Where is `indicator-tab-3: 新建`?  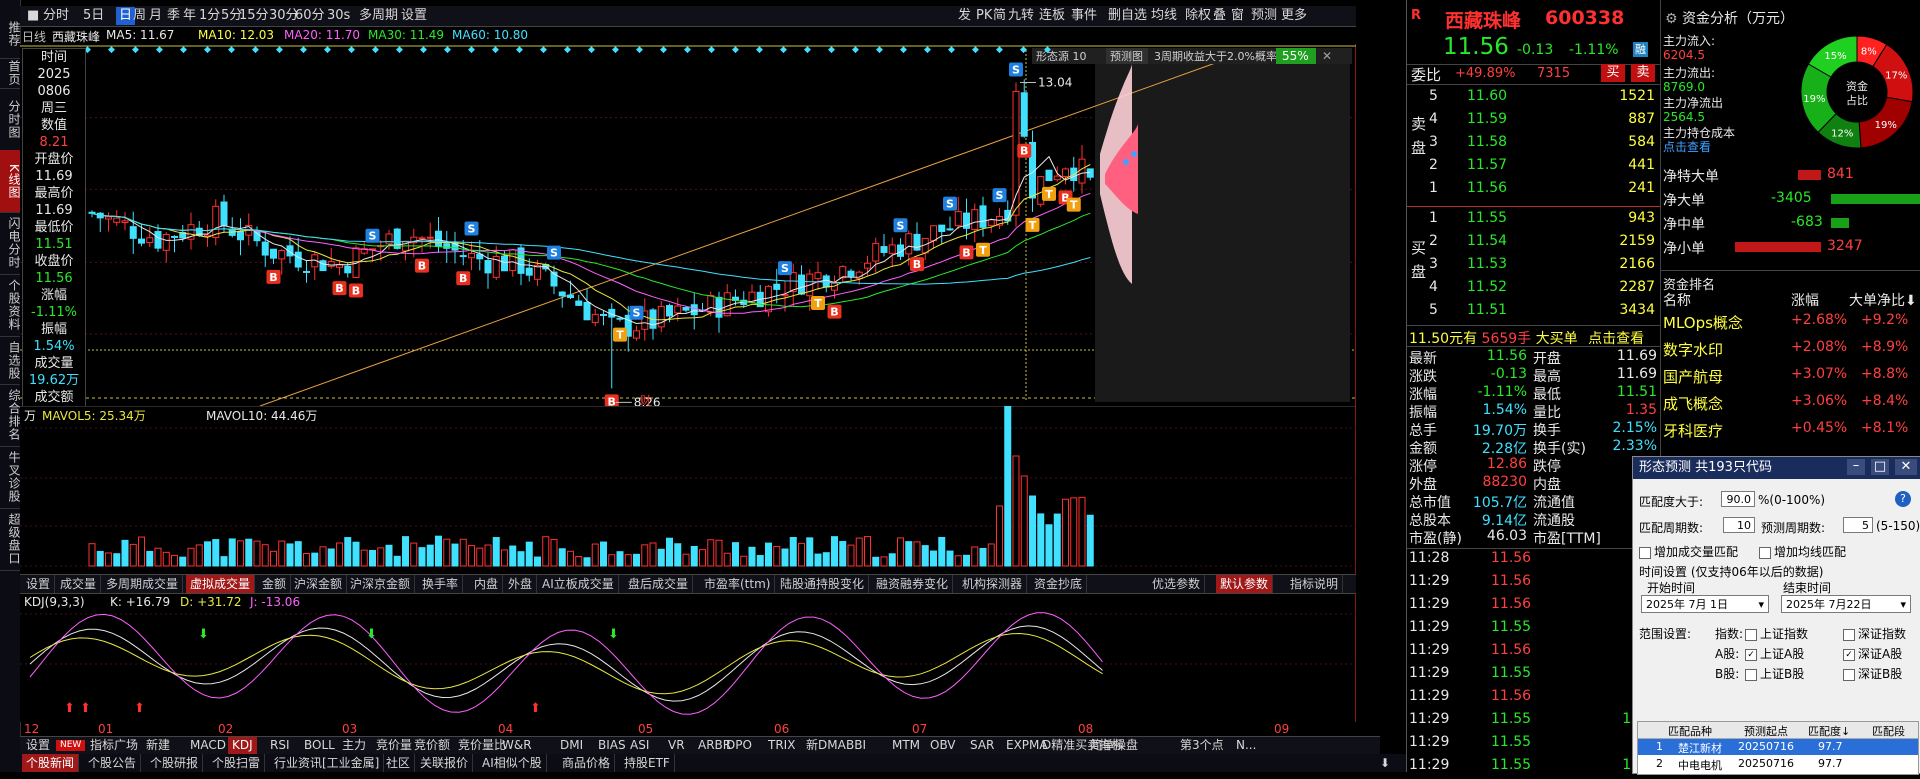
indicator-tab-3: 新建 is located at coordinates (158, 745).